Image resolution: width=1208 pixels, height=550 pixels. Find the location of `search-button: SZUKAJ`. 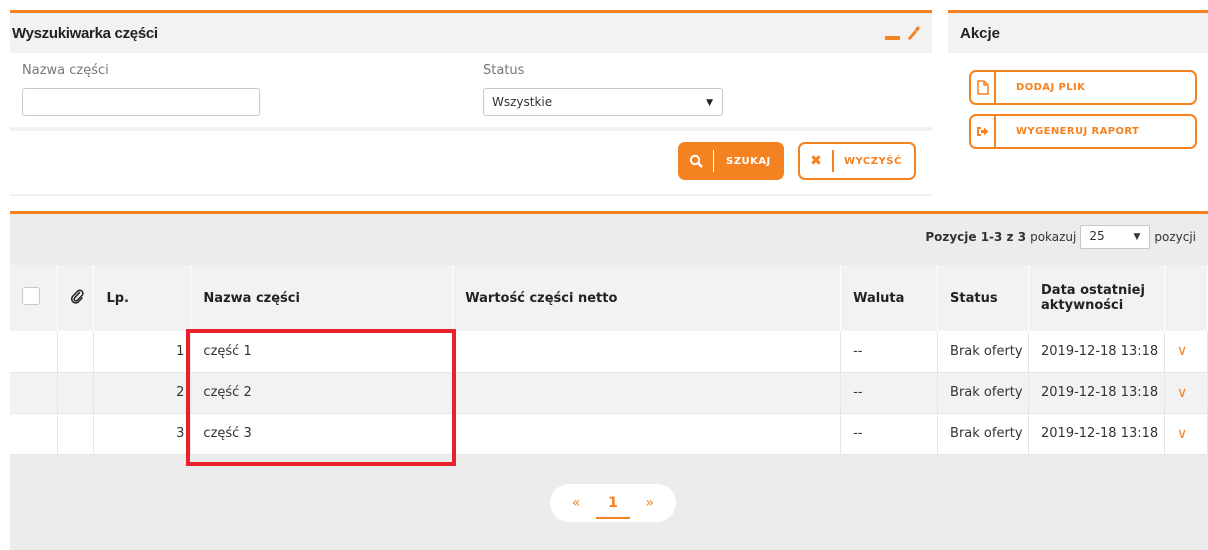

search-button: SZUKAJ is located at coordinates (731, 161).